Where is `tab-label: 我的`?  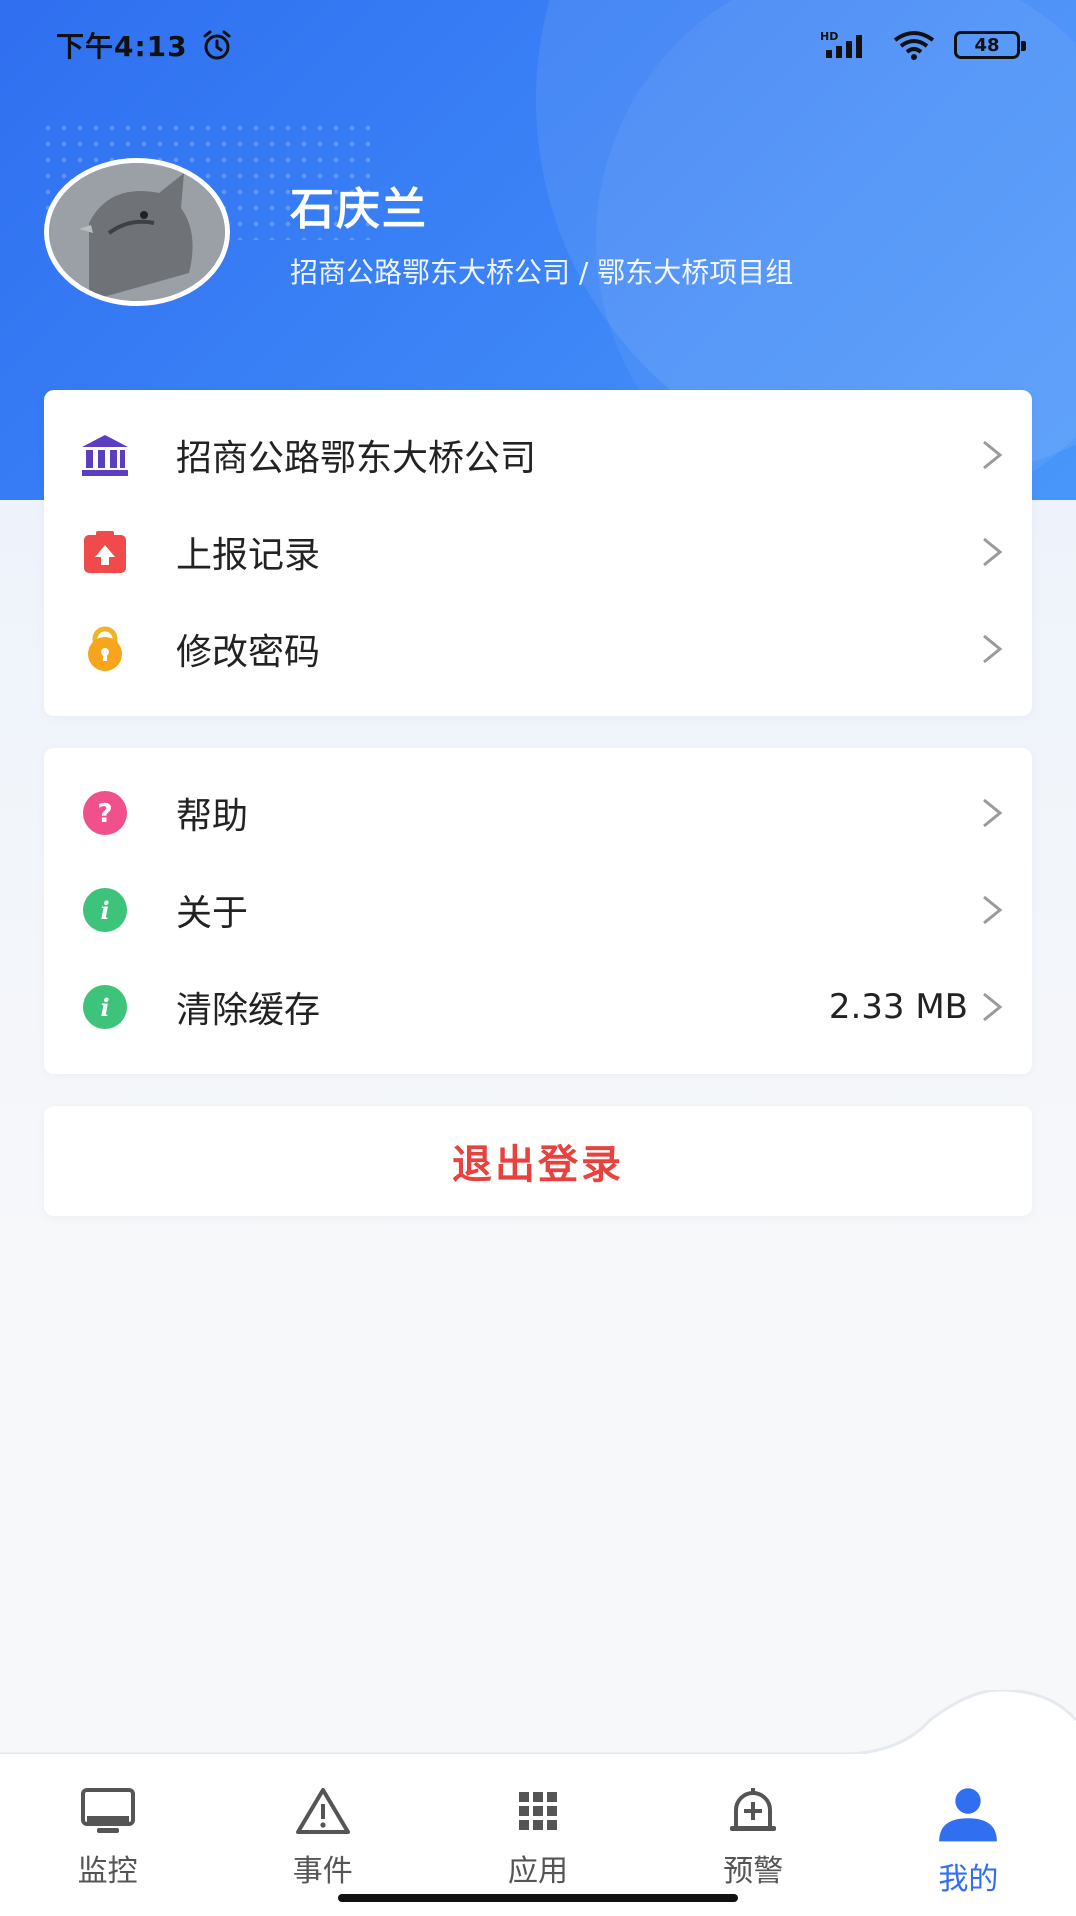 tab-label: 我的 is located at coordinates (968, 1879).